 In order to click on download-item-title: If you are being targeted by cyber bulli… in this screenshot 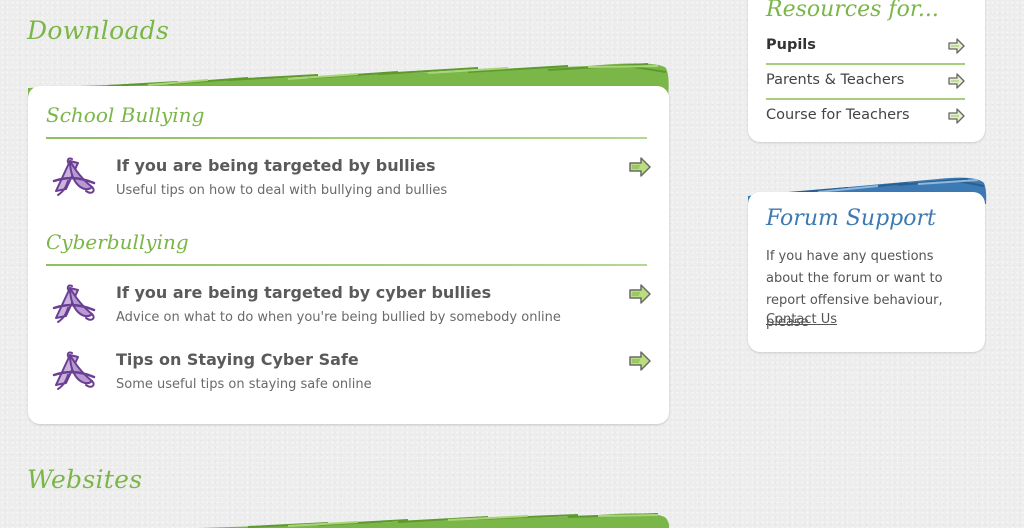, I will do `click(303, 292)`.